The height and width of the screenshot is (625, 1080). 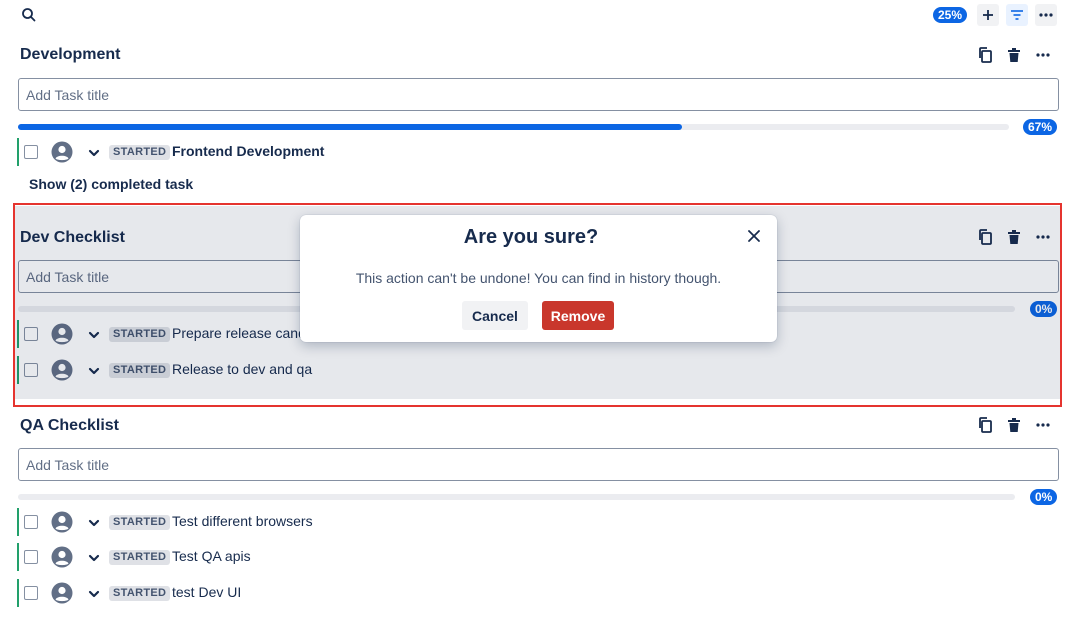 What do you see at coordinates (29, 15) in the screenshot?
I see `search-icon` at bounding box center [29, 15].